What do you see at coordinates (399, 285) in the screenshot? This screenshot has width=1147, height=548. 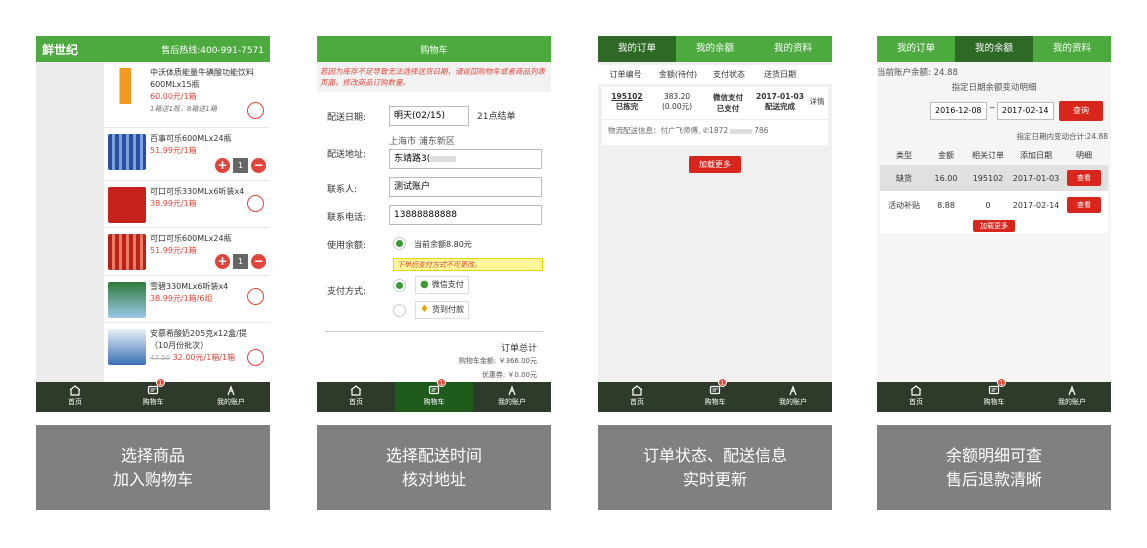 I see `wechat-radio` at bounding box center [399, 285].